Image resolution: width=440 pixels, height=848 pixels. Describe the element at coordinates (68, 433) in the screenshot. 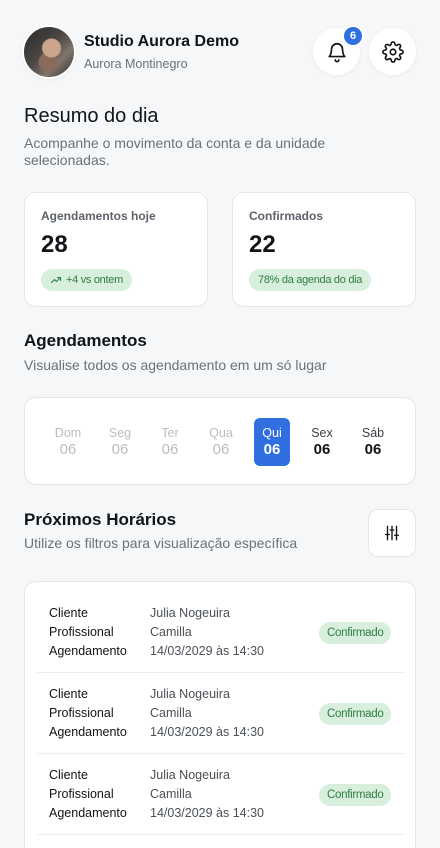

I see `day-name: Dom` at that location.